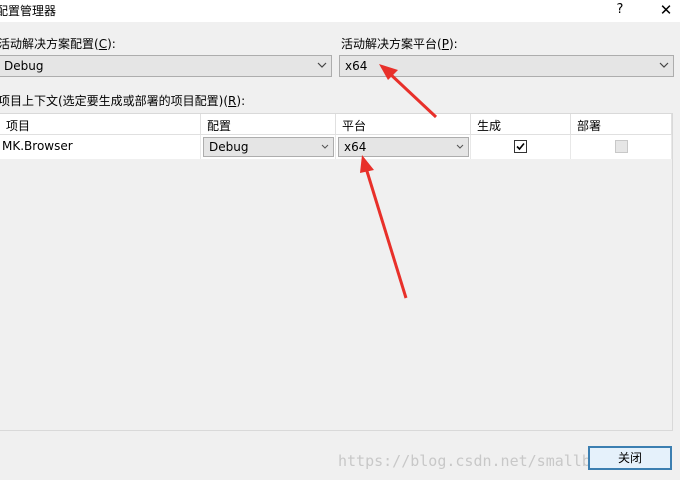 The height and width of the screenshot is (480, 680). I want to click on watermark: https://blog.csdn.net/smallbirdy, so click(482, 461).